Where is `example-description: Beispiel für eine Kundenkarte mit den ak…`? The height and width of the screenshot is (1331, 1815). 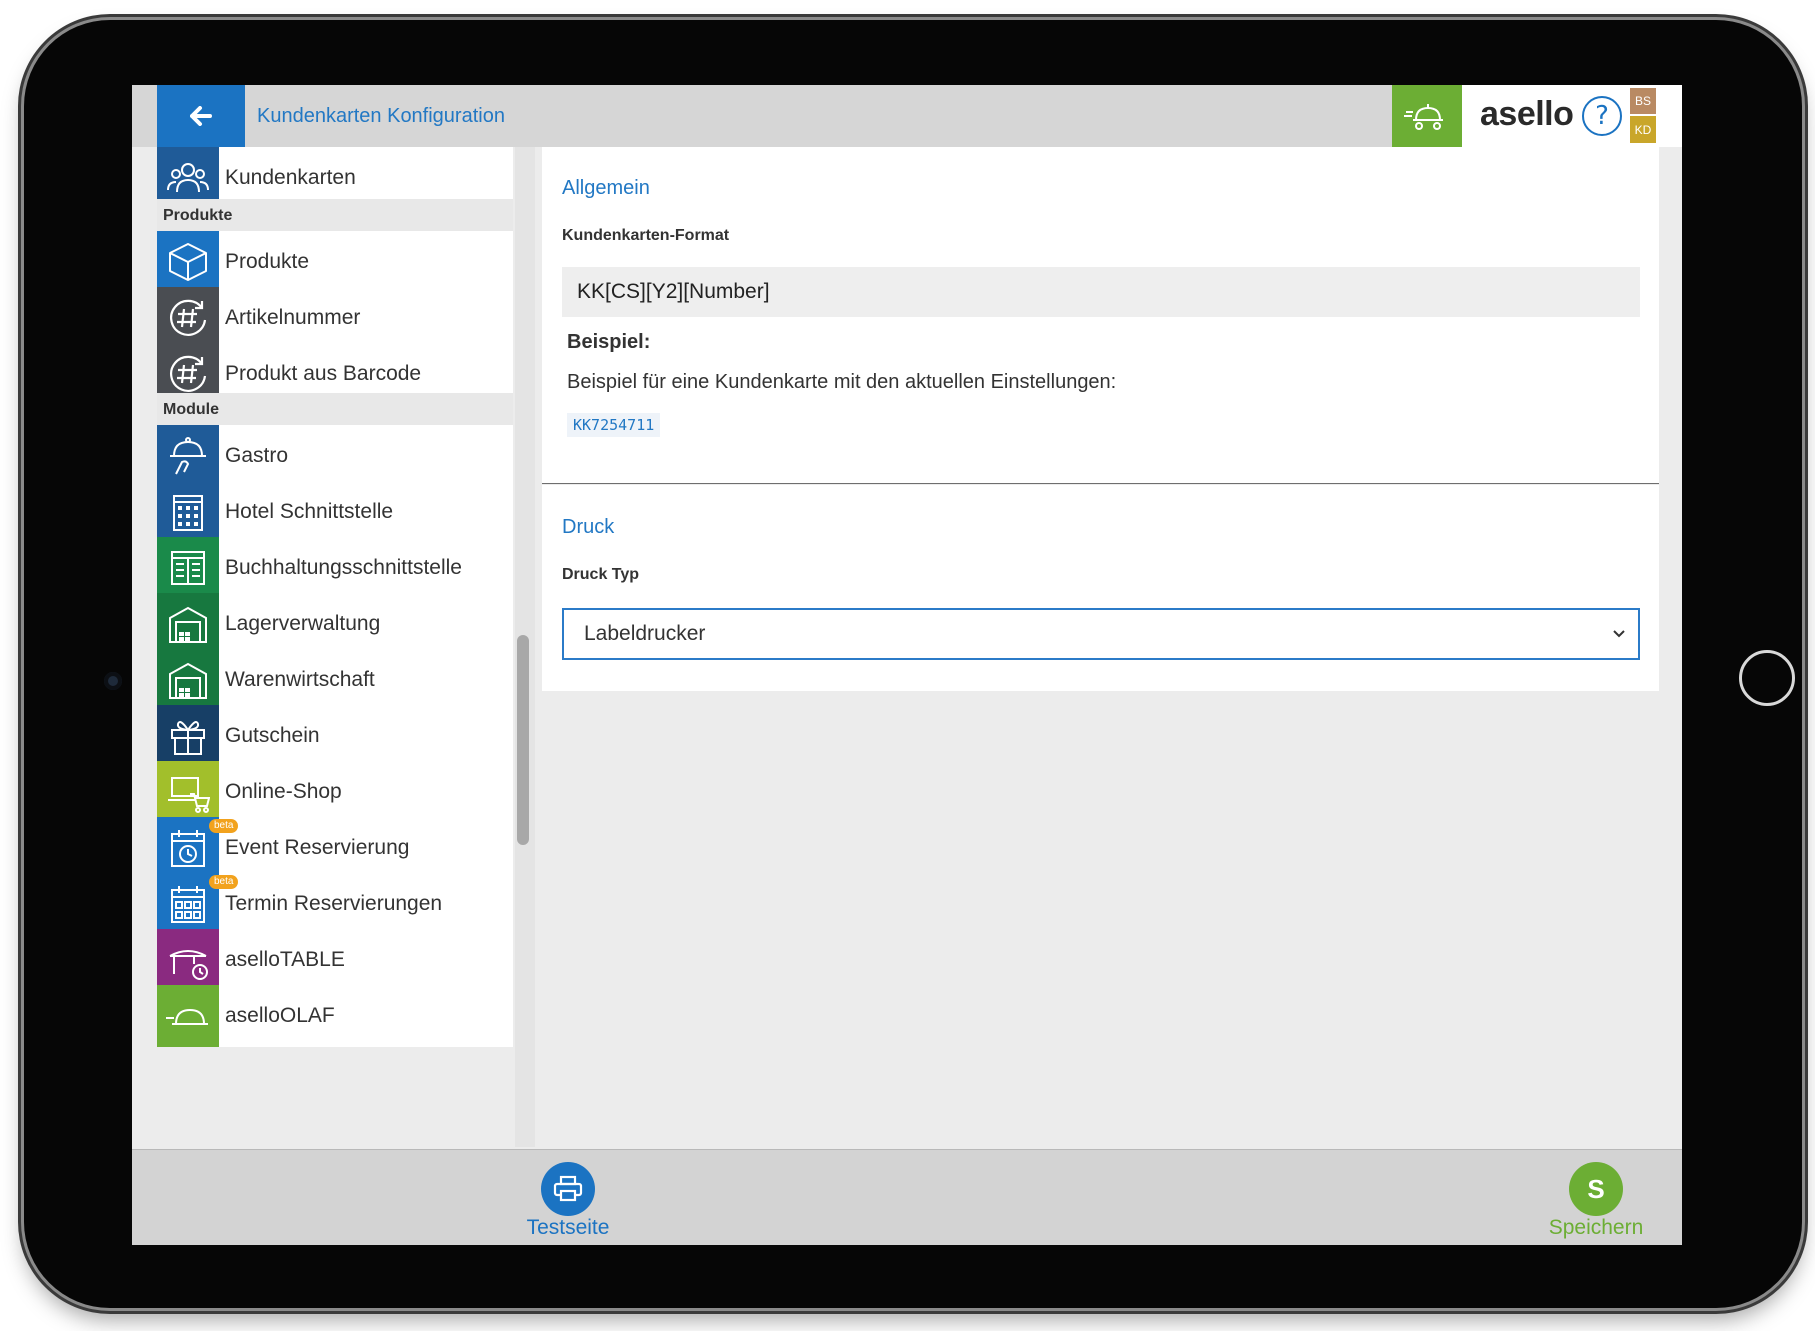 example-description: Beispiel für eine Kundenkarte mit den ak… is located at coordinates (842, 382).